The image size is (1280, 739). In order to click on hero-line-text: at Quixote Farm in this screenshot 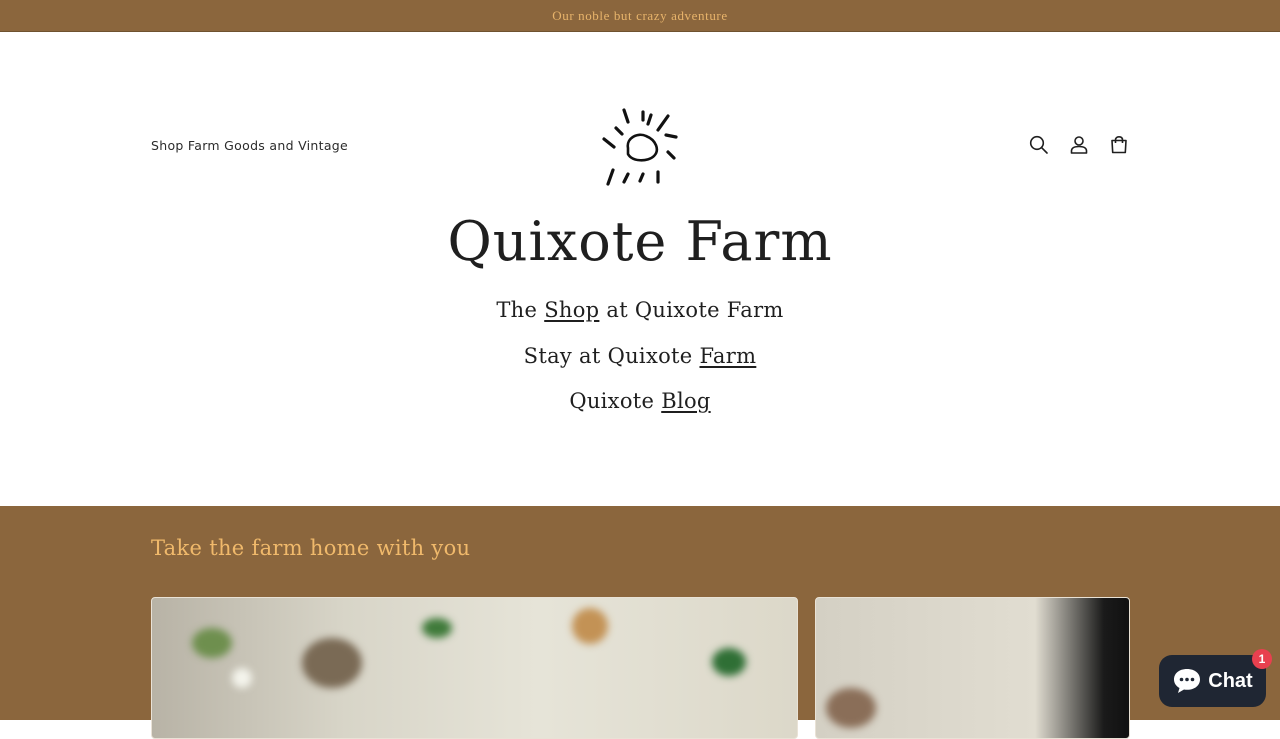, I will do `click(691, 310)`.